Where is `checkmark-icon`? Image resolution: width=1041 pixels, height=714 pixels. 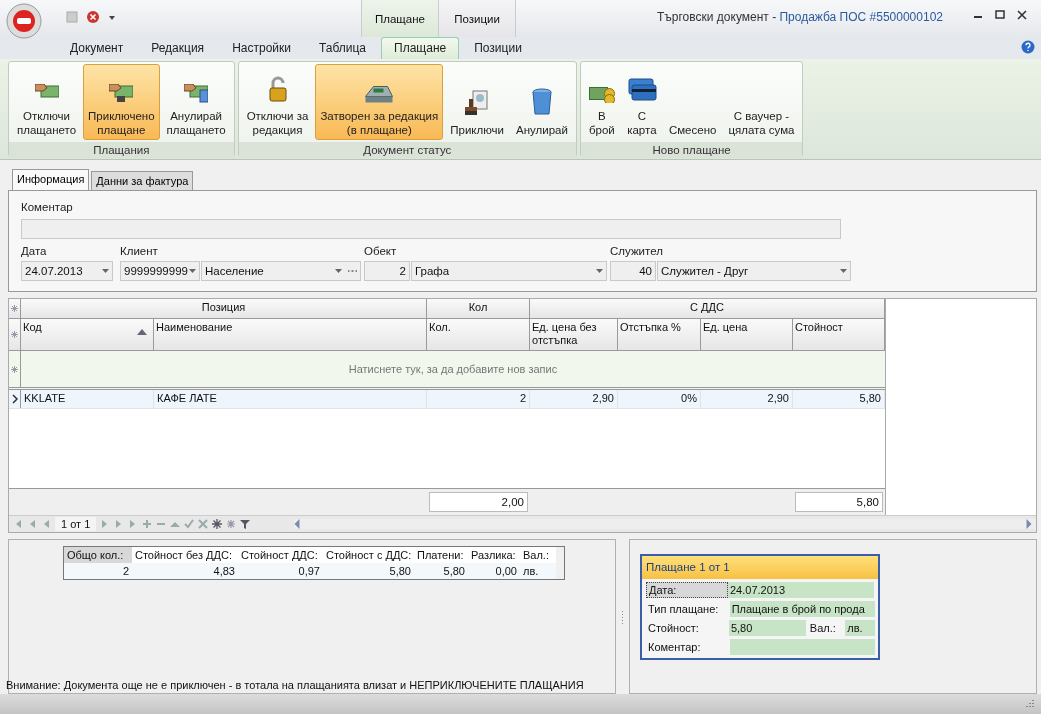 checkmark-icon is located at coordinates (189, 524).